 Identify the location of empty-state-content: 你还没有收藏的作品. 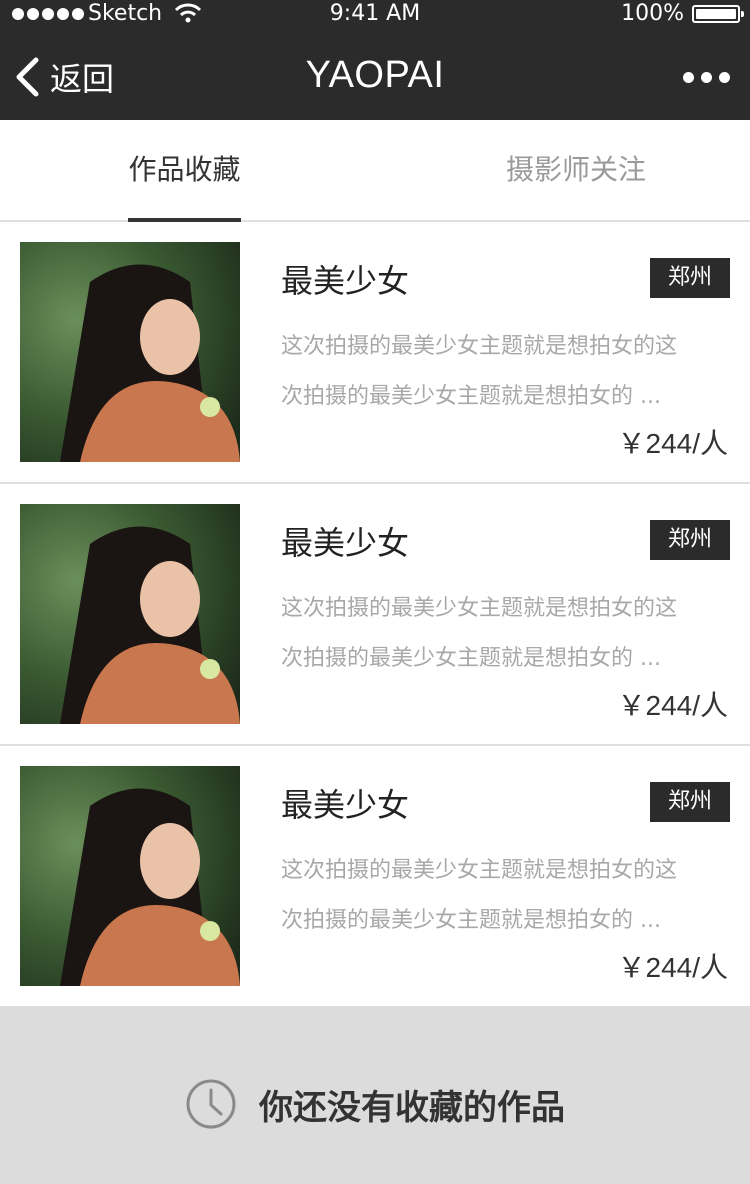
(375, 1104).